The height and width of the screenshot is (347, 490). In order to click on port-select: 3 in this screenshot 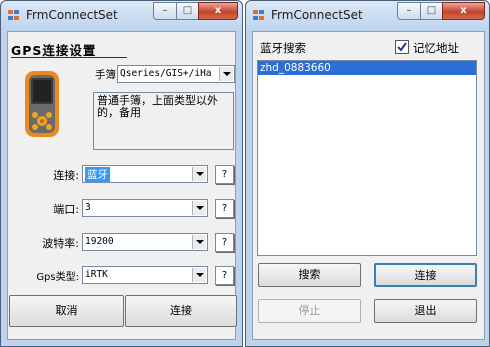, I will do `click(145, 208)`.